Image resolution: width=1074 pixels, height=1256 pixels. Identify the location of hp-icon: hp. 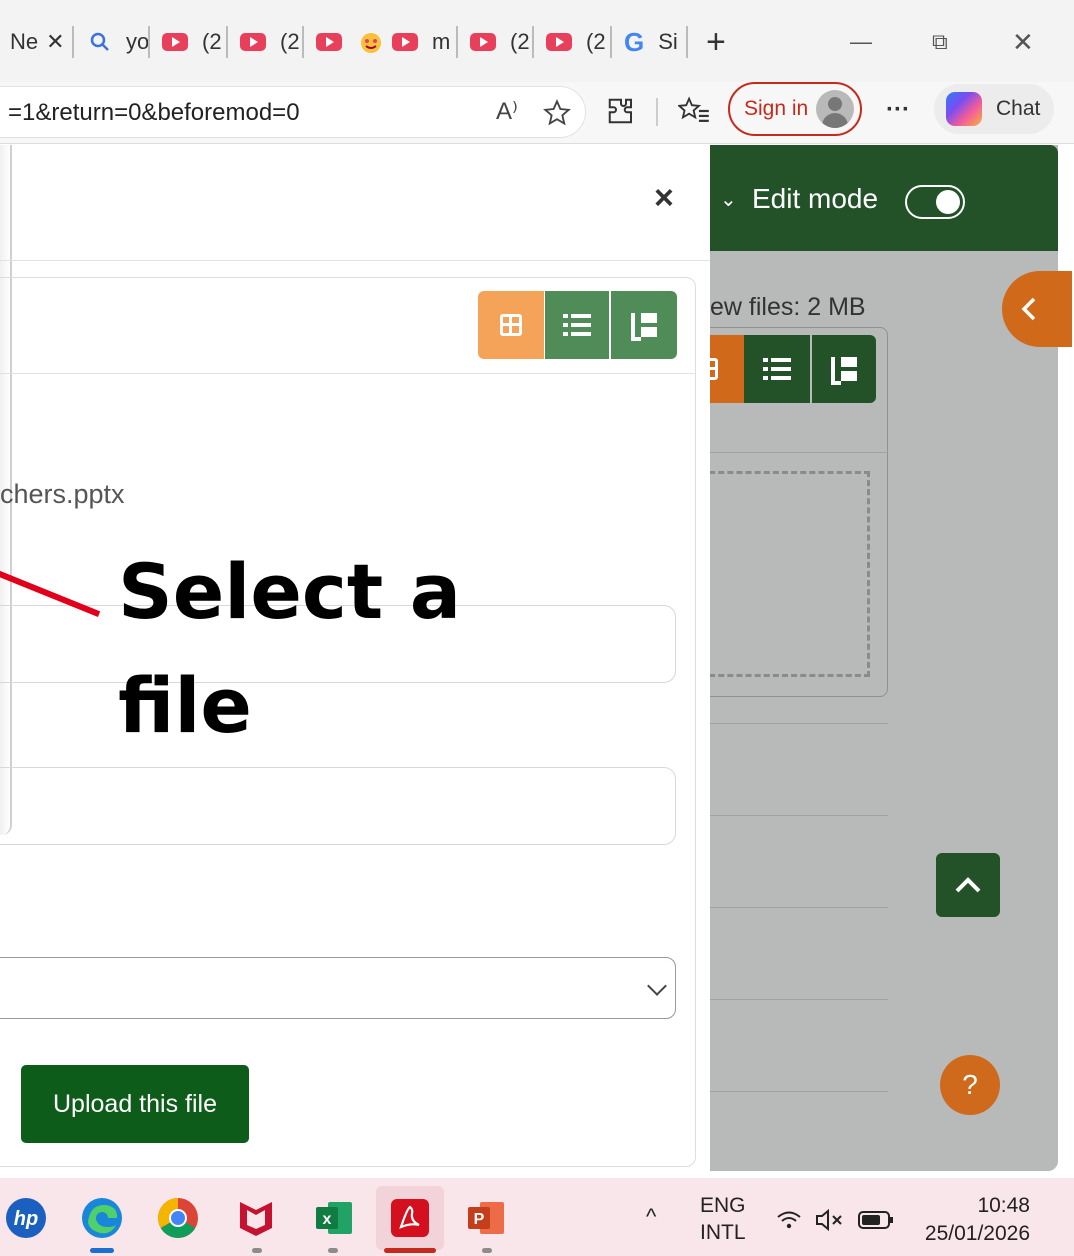
(26, 1218).